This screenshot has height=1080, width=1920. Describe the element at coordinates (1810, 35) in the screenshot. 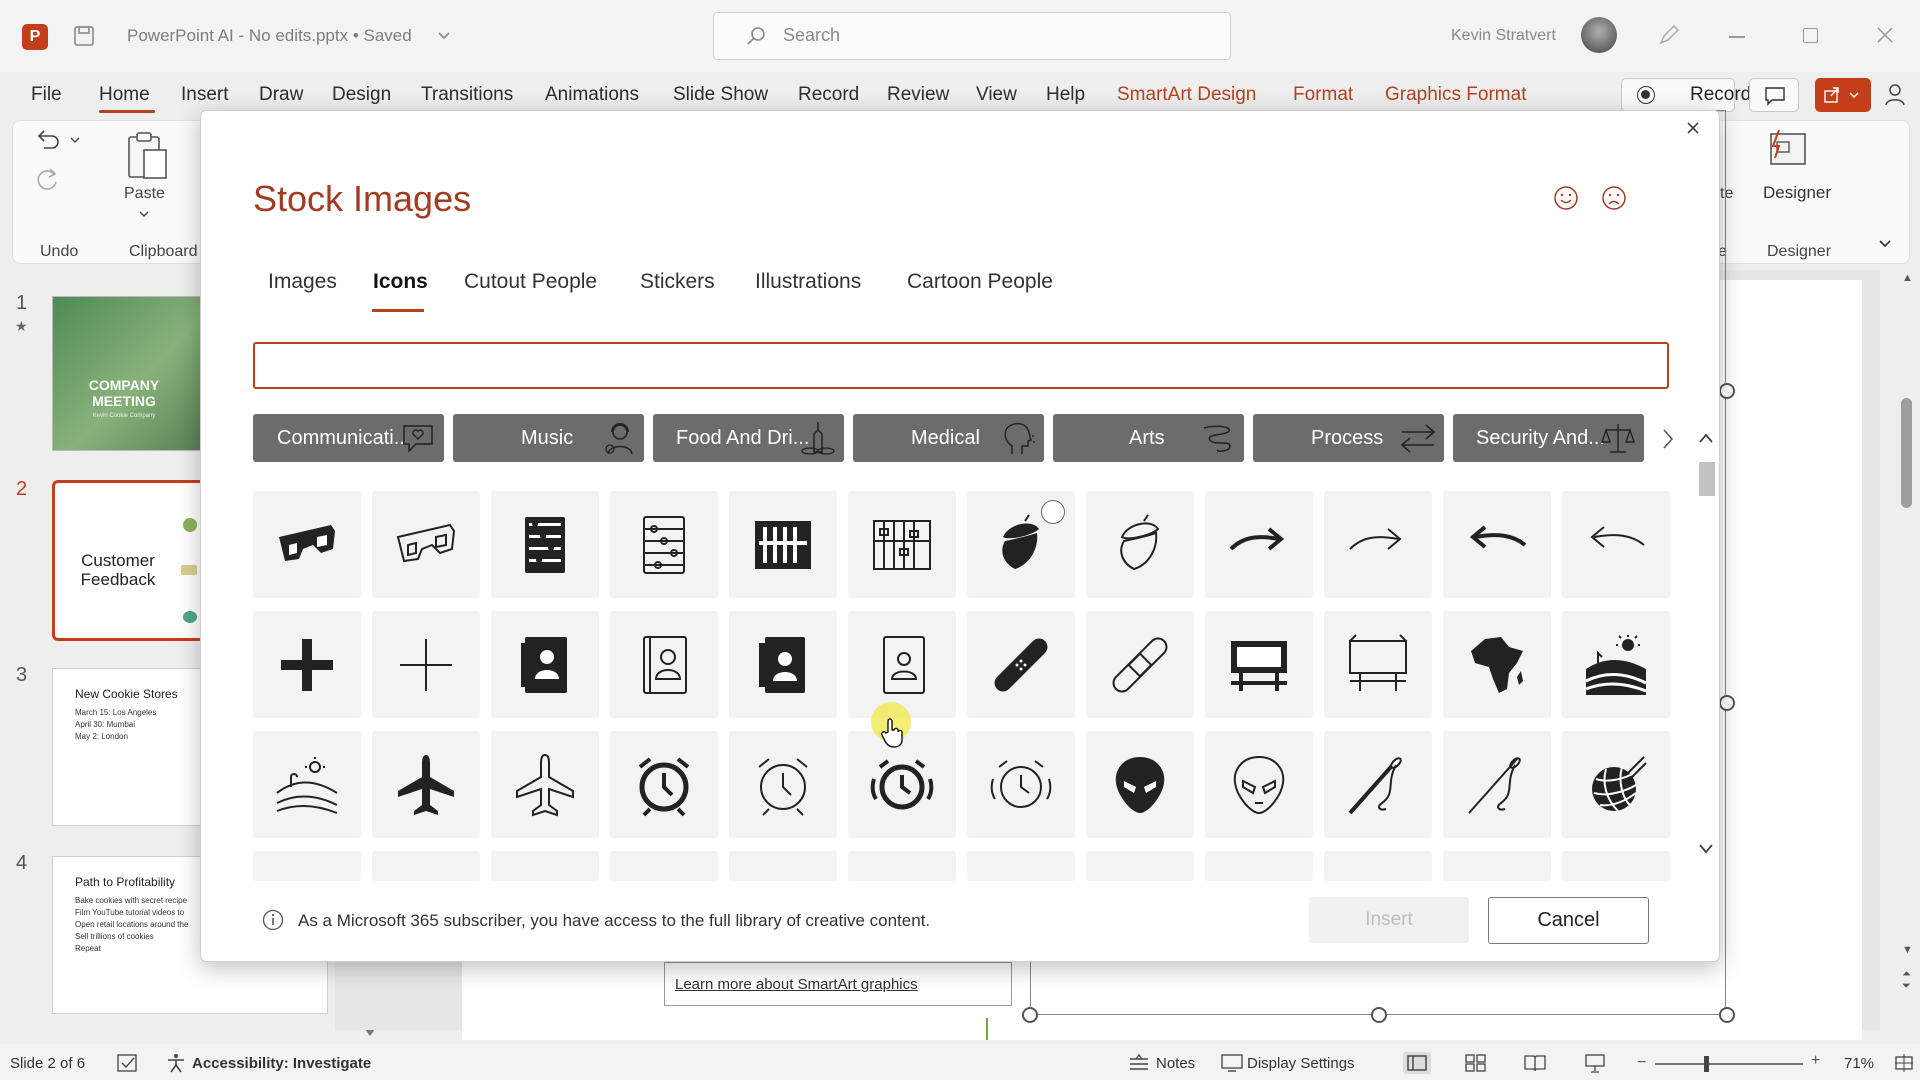

I see `restore-icon` at that location.